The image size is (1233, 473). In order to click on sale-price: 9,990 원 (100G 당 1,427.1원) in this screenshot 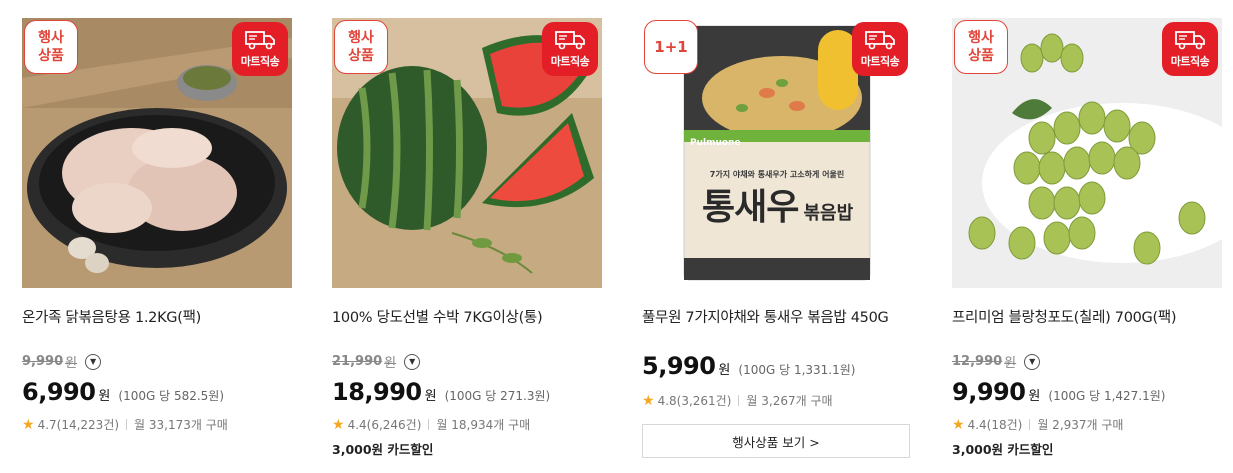, I will do `click(1058, 392)`.